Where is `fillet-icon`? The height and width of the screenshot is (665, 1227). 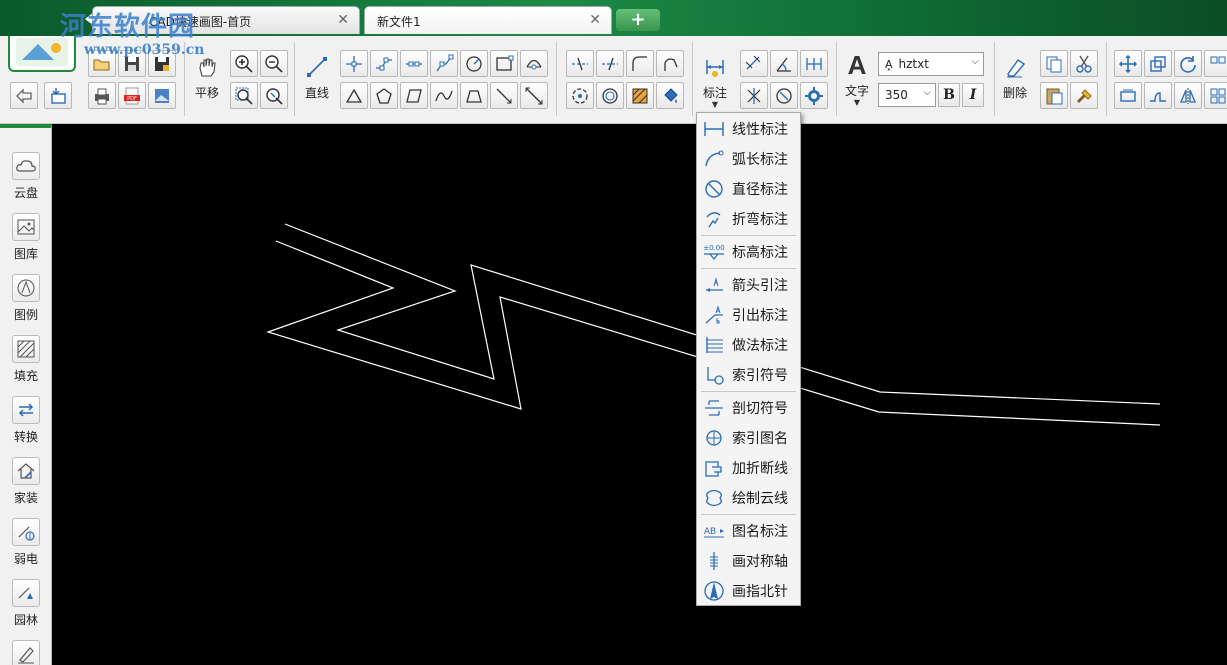 fillet-icon is located at coordinates (640, 63).